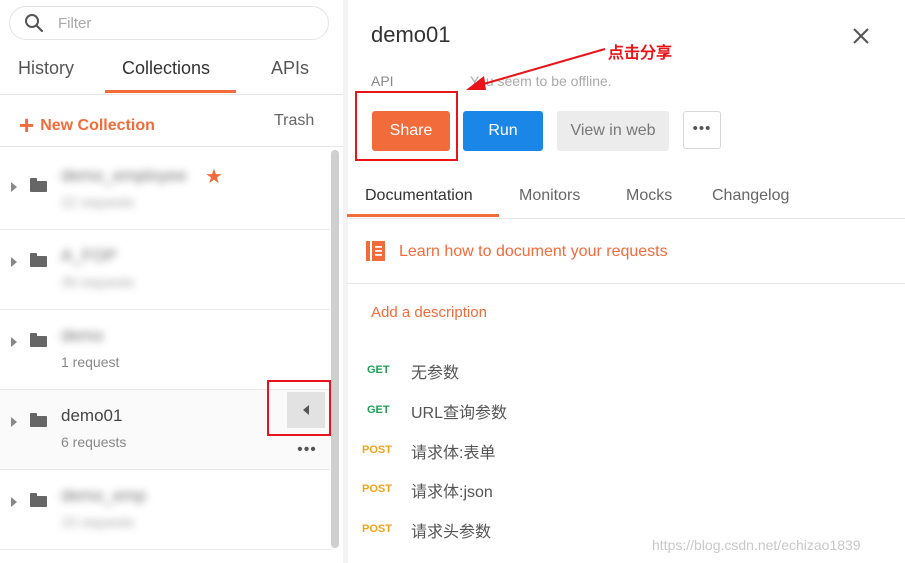 This screenshot has width=905, height=563. Describe the element at coordinates (89, 255) in the screenshot. I see `collection-name: A_FOP` at that location.